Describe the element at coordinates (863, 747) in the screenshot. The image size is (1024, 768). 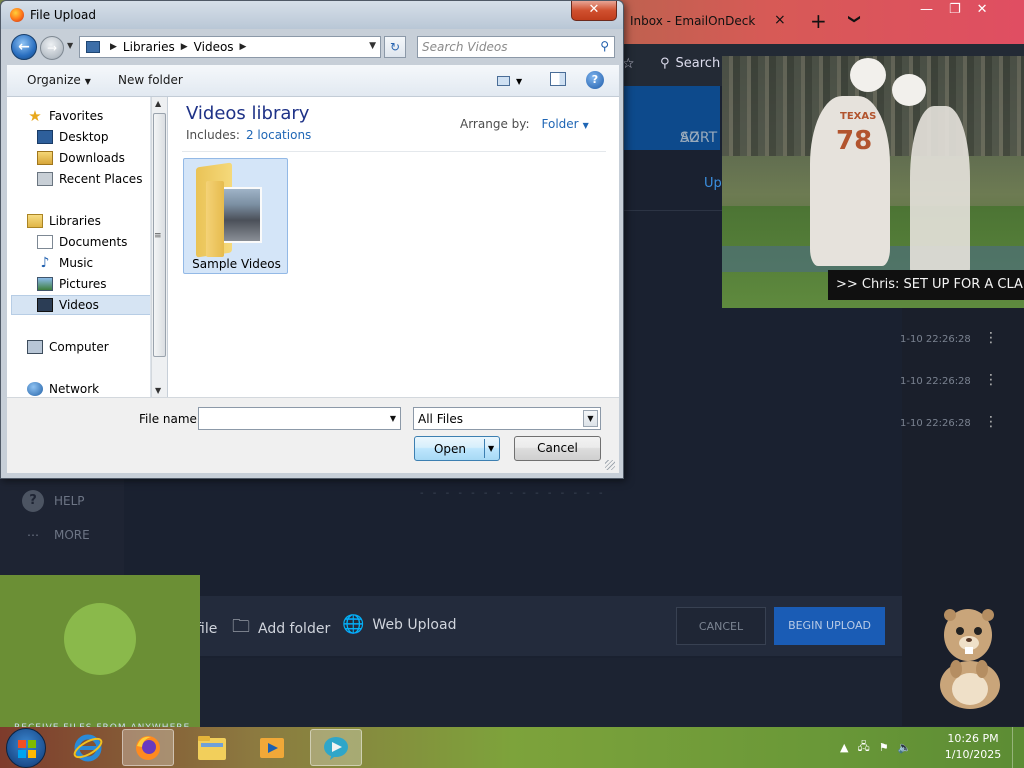
I see `network-tray-icon: 🖧` at that location.